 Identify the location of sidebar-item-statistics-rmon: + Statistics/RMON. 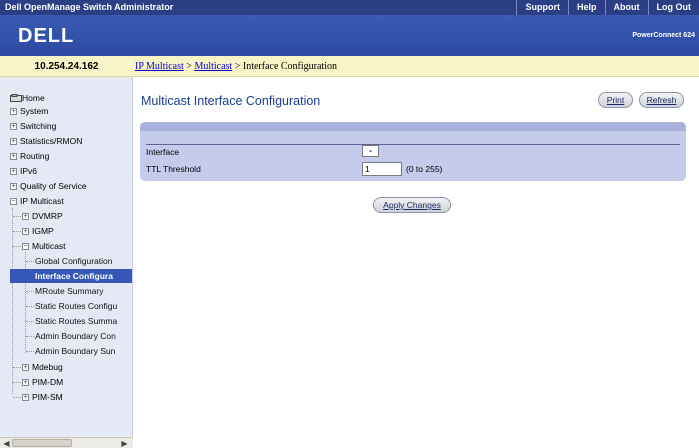
(46, 141).